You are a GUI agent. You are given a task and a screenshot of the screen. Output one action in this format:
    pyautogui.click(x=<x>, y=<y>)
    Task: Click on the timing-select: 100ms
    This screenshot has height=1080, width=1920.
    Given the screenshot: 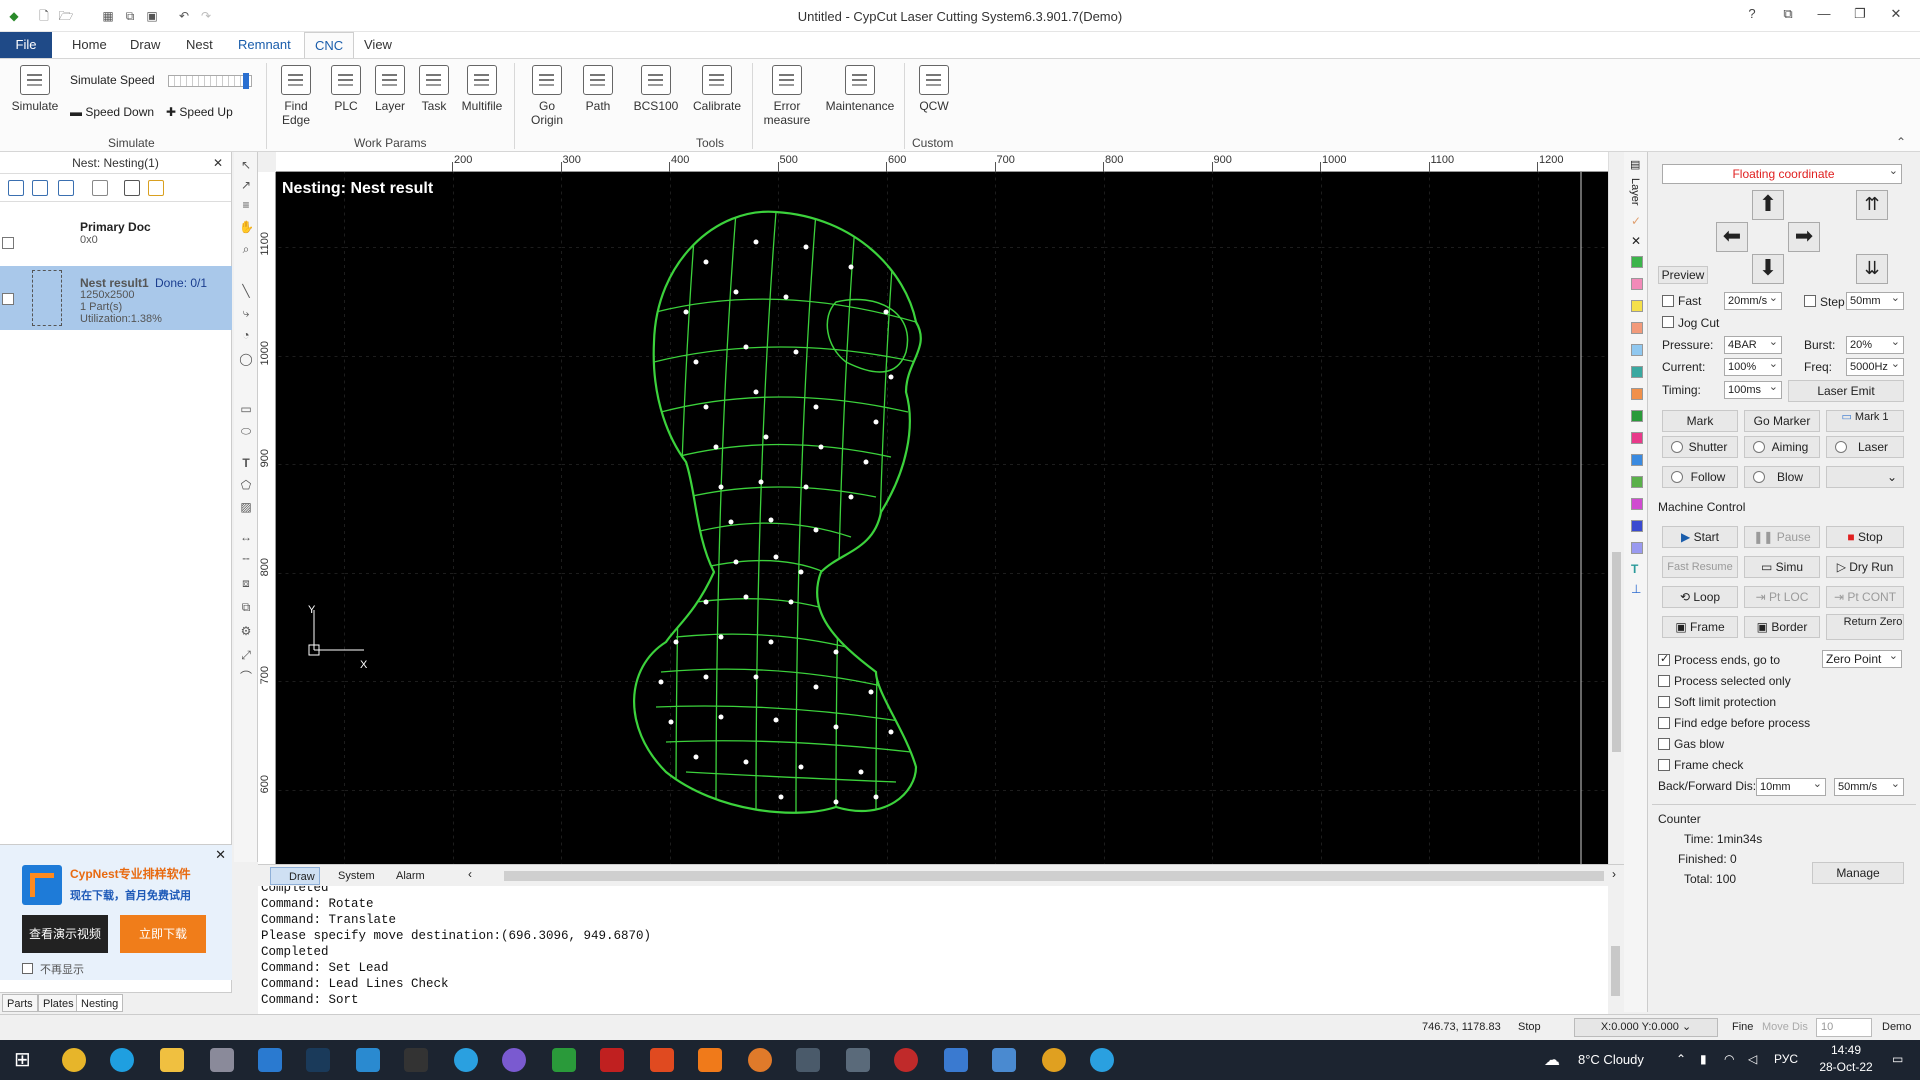 What is the action you would take?
    pyautogui.click(x=1753, y=389)
    